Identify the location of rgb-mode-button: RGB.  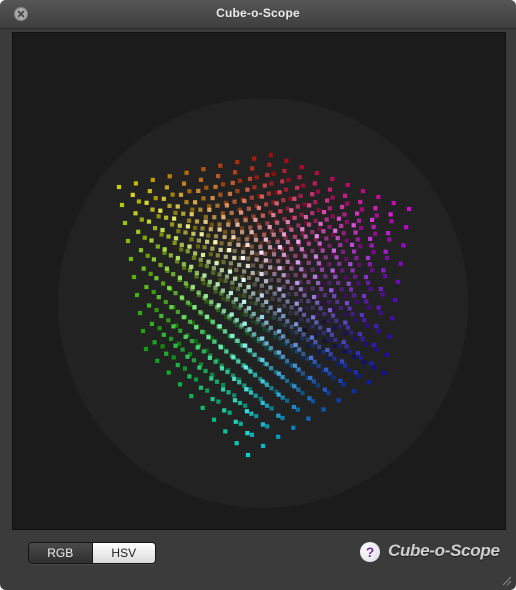
(61, 553).